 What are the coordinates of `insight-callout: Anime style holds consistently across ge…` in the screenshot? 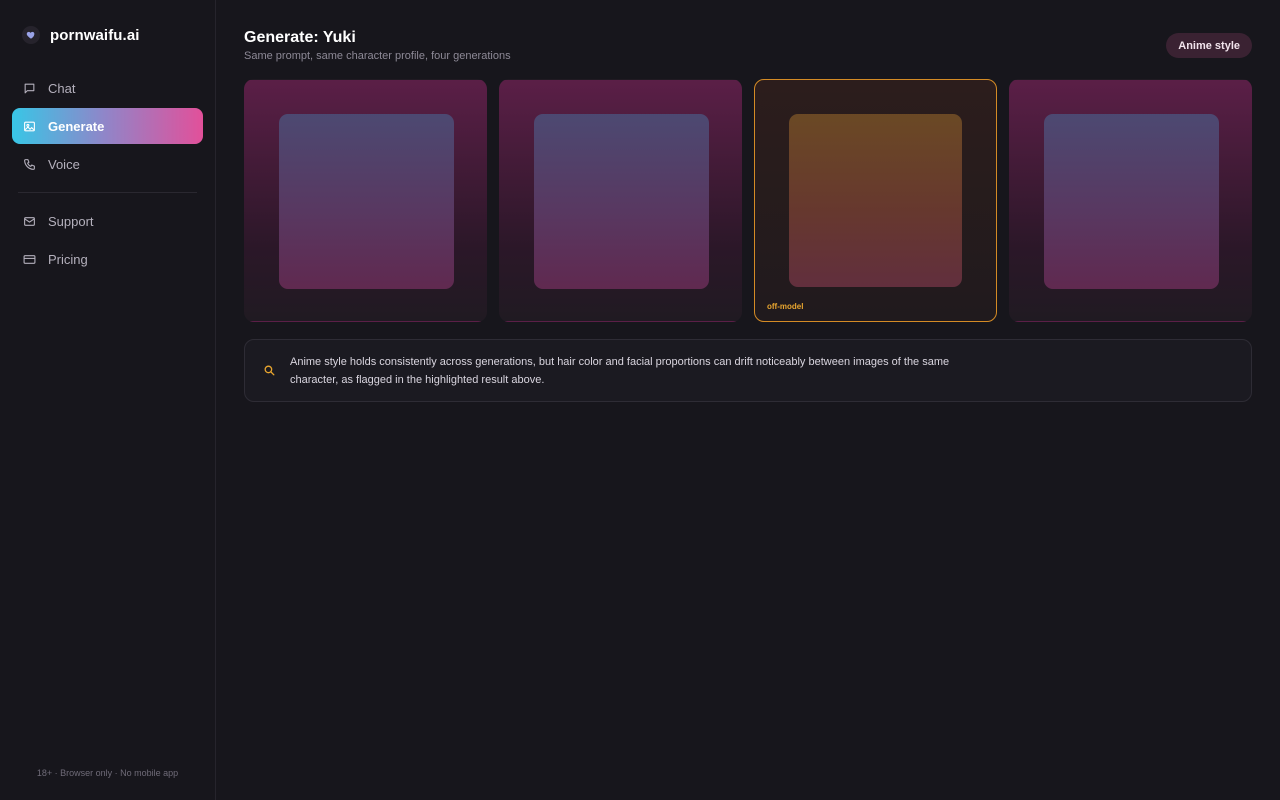 It's located at (748, 370).